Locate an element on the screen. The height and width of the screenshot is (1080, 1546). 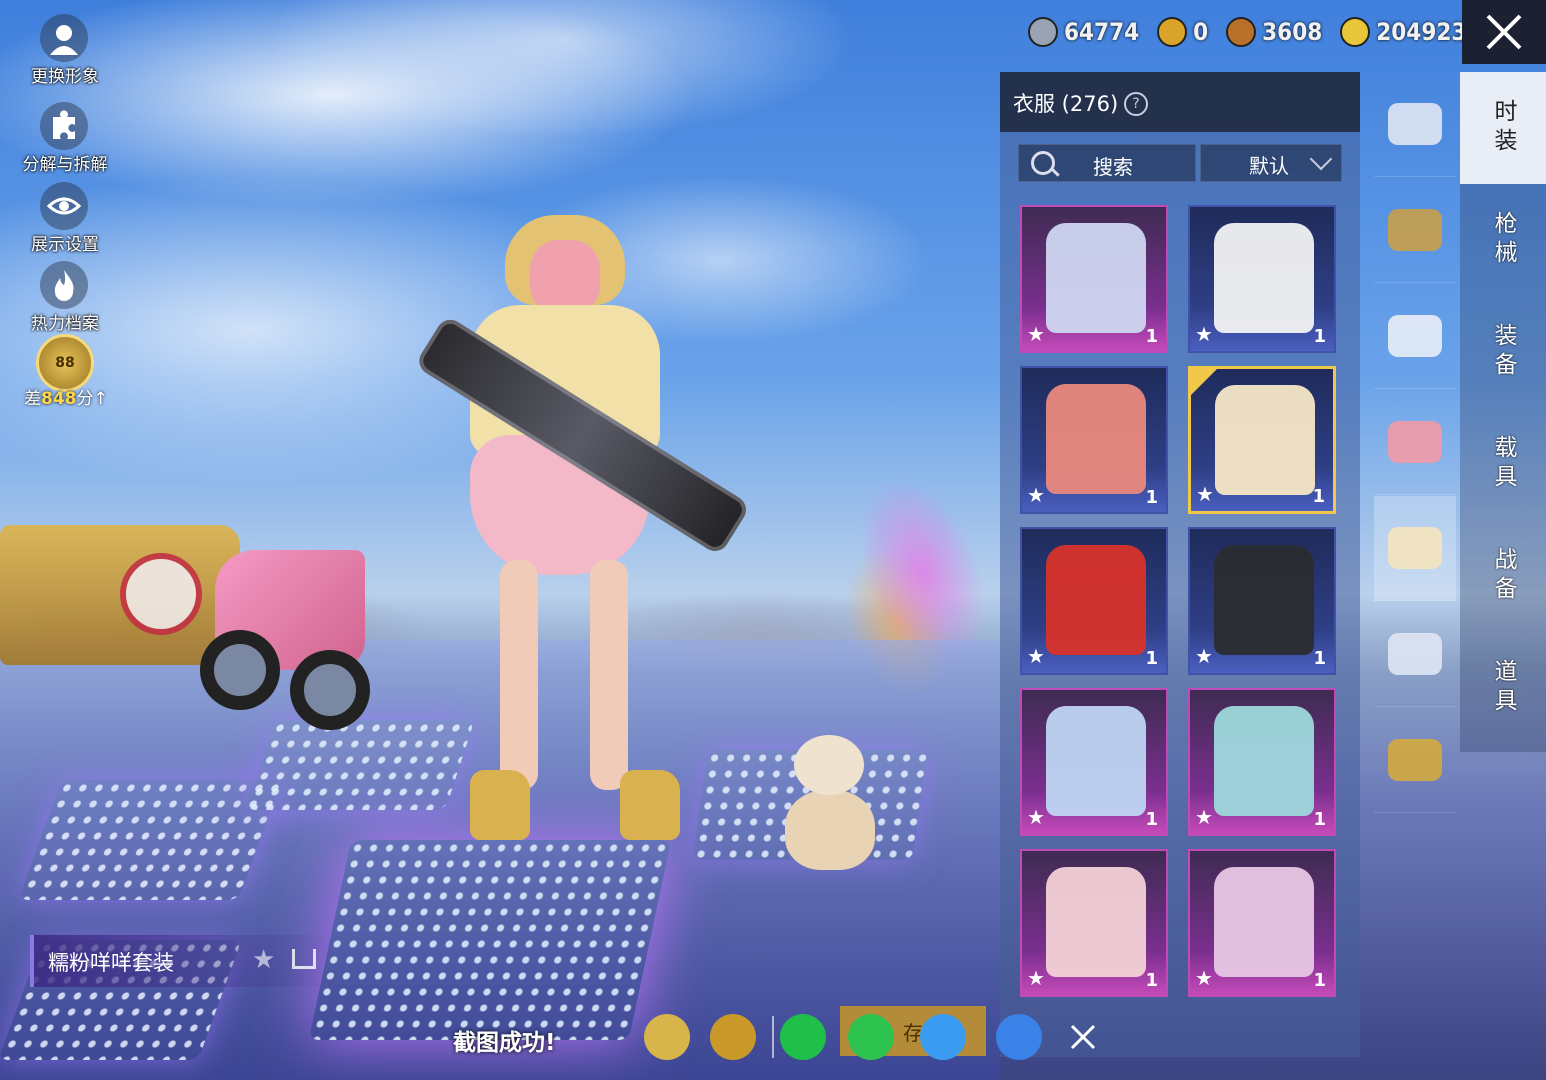
category-pants is located at coordinates (1415, 654).